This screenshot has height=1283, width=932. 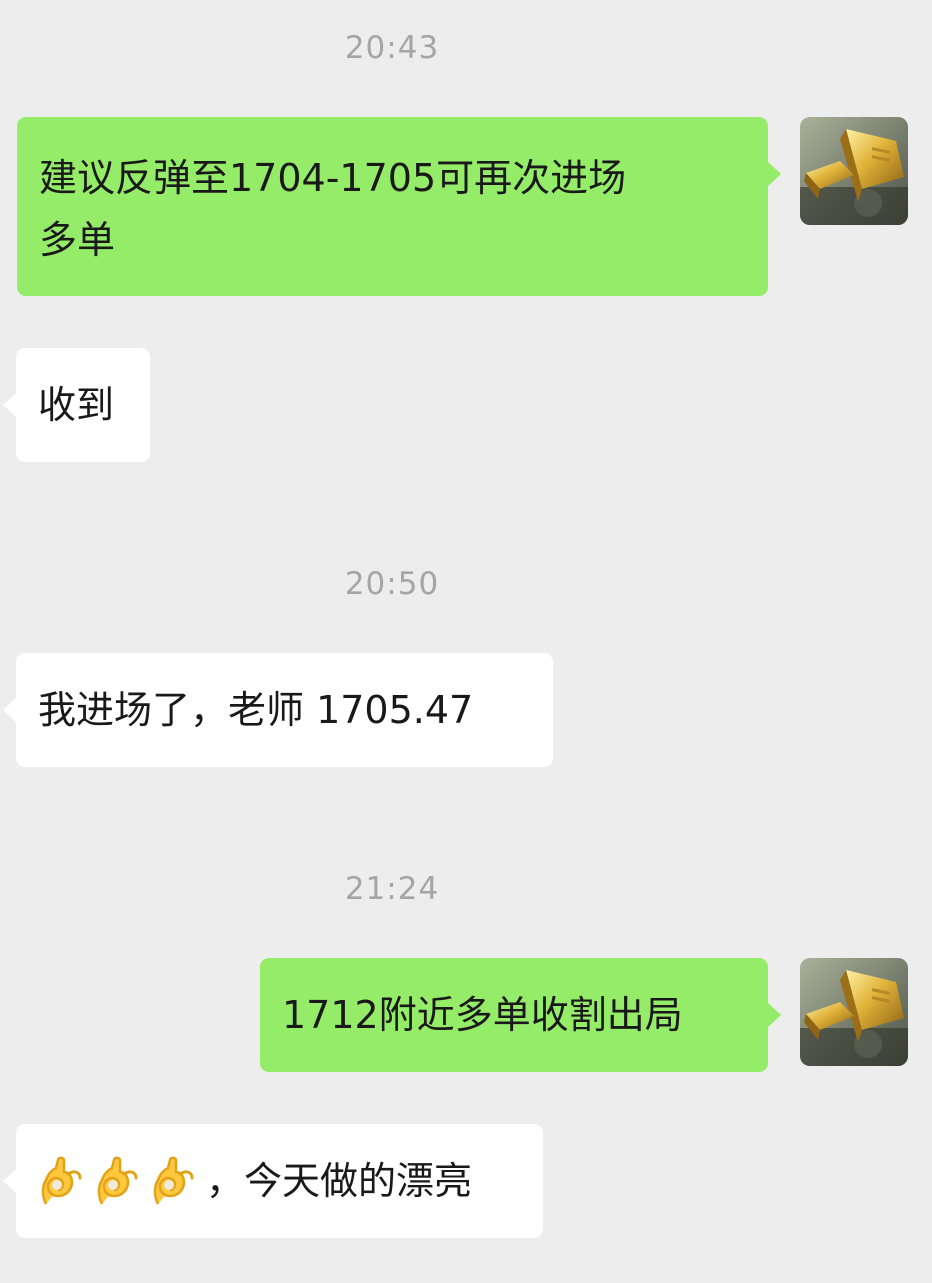 I want to click on message-text-line: 多单, so click(x=77, y=240).